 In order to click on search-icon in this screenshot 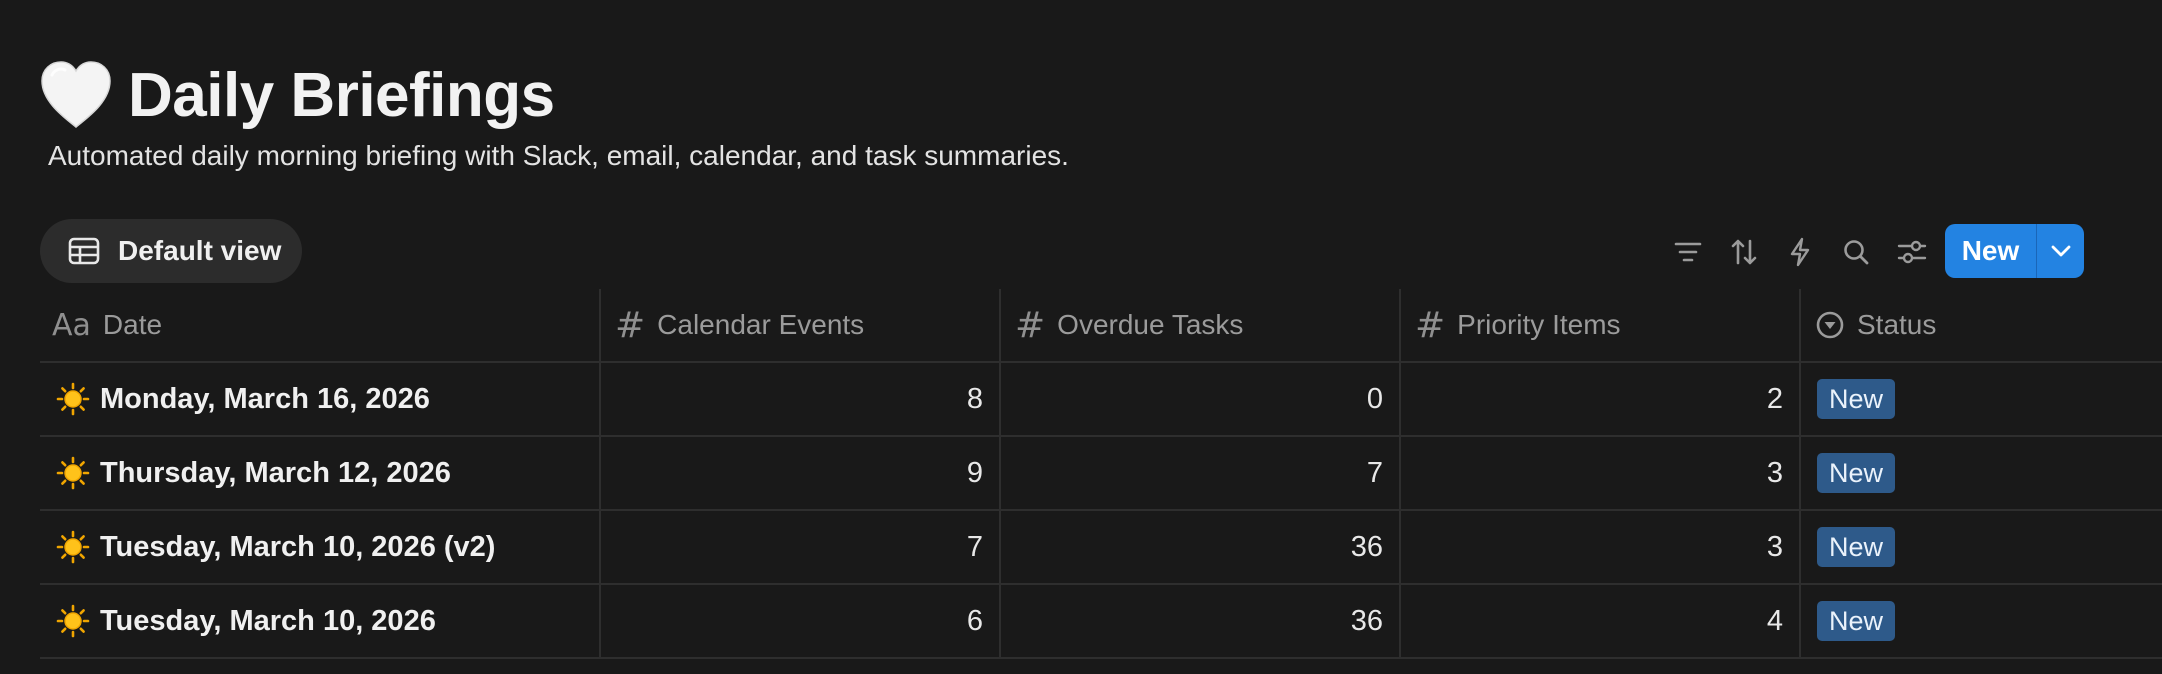, I will do `click(1856, 252)`.